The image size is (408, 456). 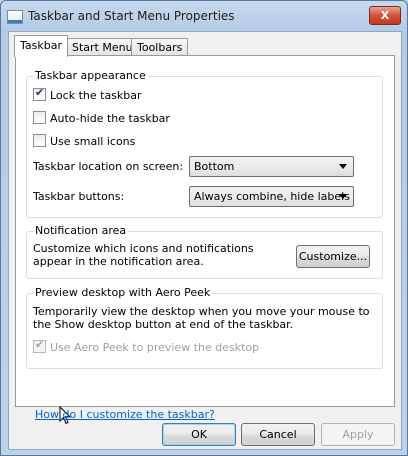 I want to click on location-value: Bottom, so click(x=214, y=166).